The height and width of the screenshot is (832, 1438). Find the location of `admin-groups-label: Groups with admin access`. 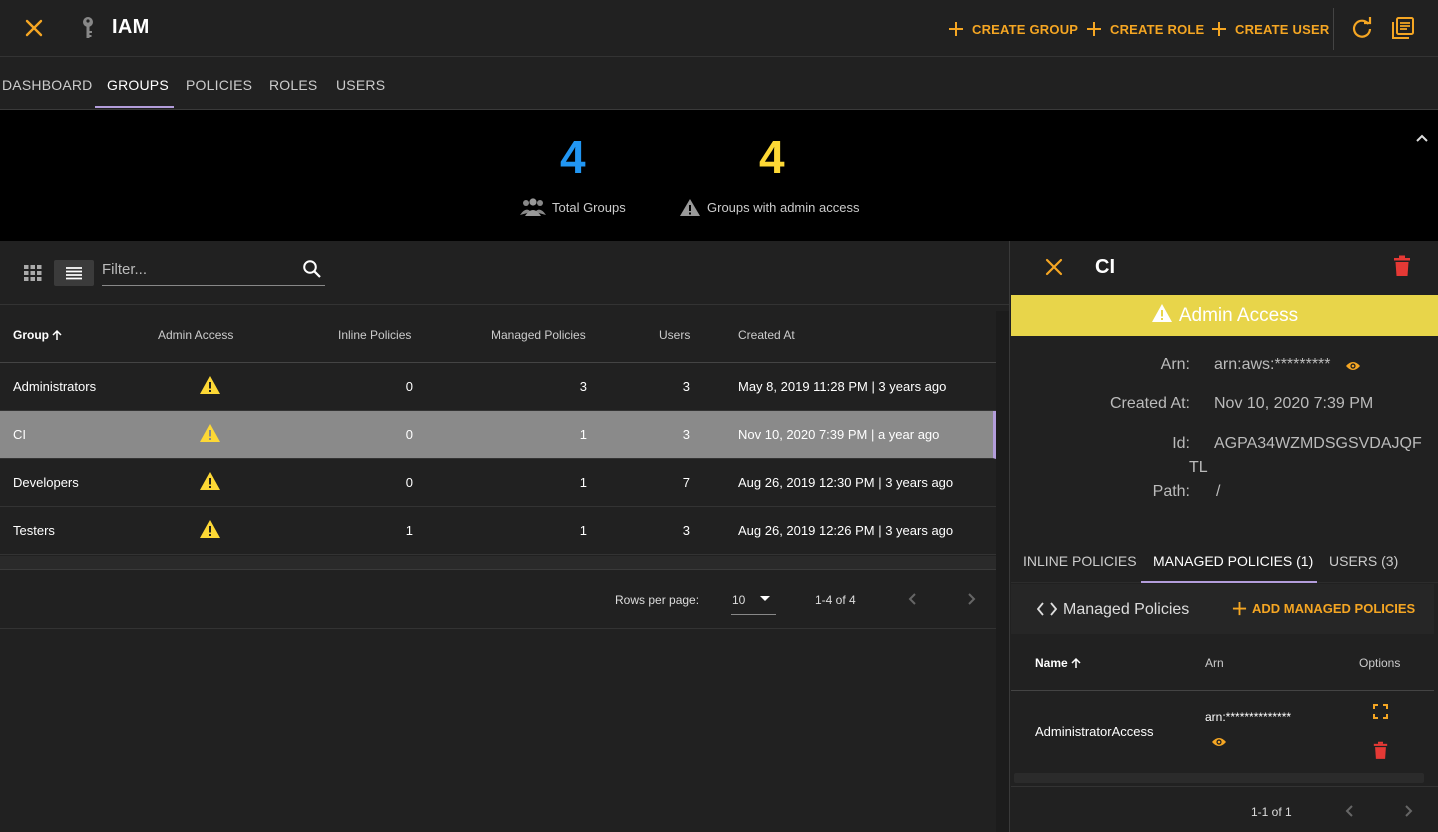

admin-groups-label: Groups with admin access is located at coordinates (769, 207).